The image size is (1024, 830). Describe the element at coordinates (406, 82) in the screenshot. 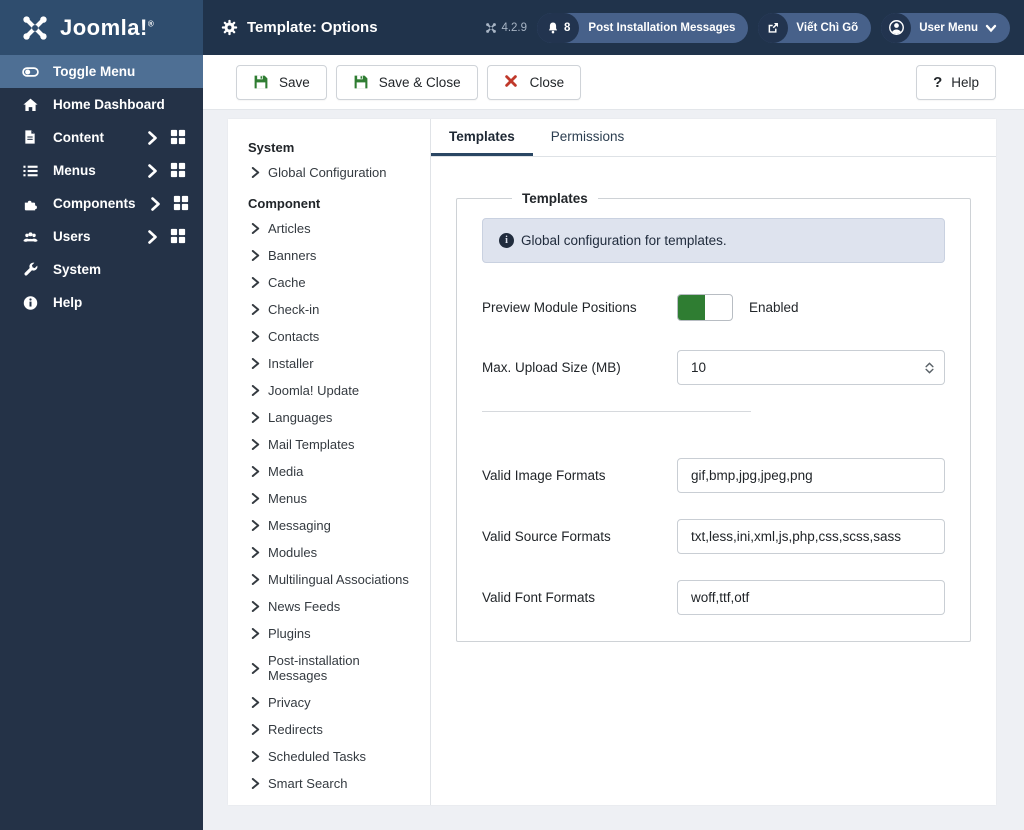

I see `save-close-button: Save & Close` at that location.